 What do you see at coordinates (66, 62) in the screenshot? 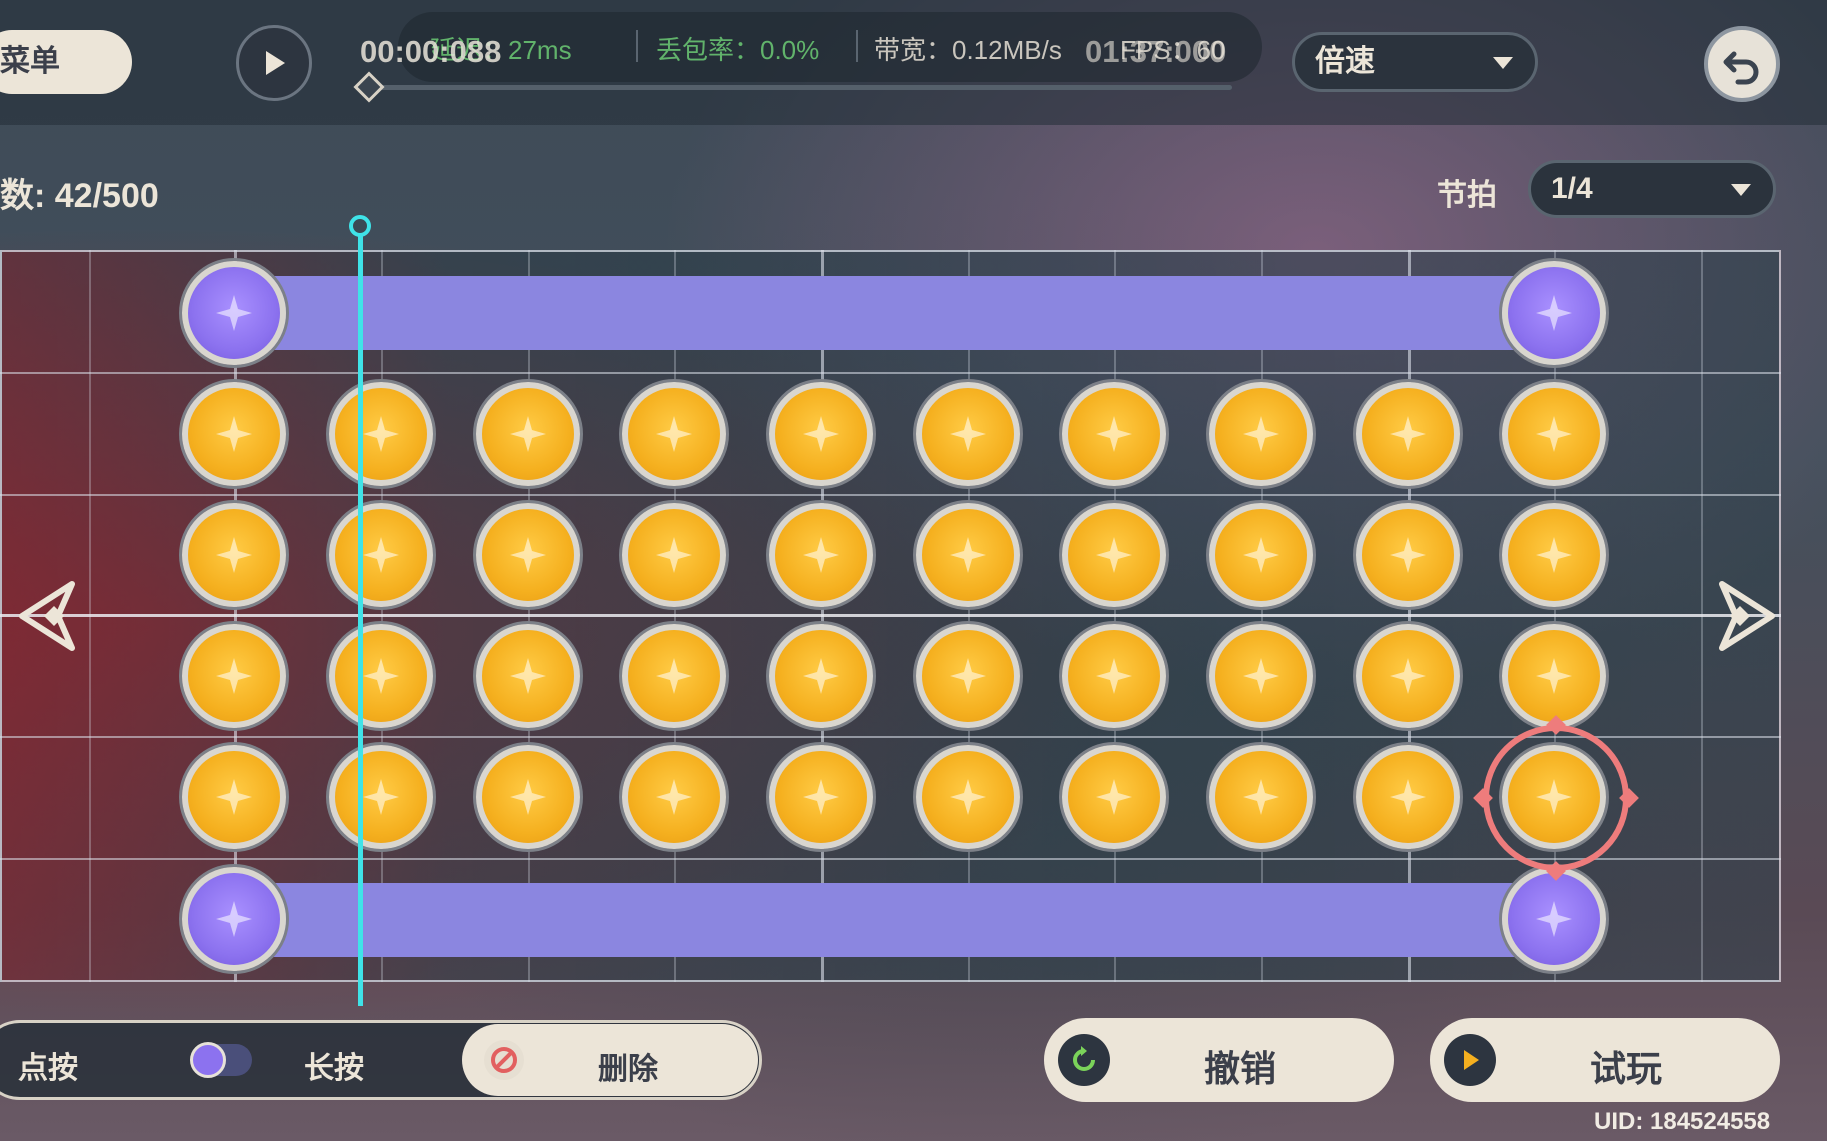
I see `menu-button: 菜单` at bounding box center [66, 62].